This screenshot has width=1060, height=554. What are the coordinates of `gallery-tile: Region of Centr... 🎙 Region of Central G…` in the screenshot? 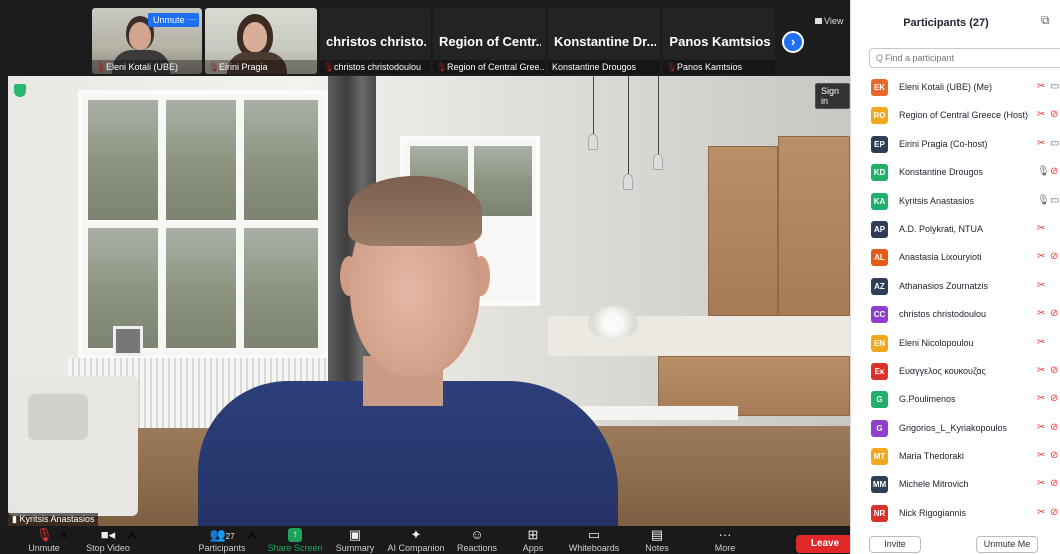 It's located at (489, 41).